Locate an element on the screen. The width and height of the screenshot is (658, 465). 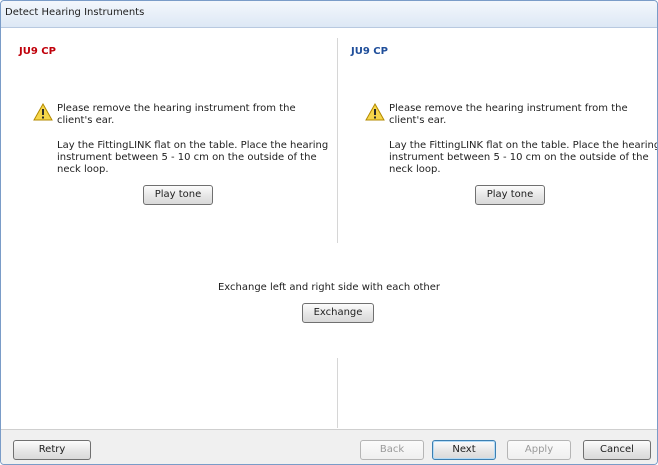
panel-divider-top is located at coordinates (337, 140).